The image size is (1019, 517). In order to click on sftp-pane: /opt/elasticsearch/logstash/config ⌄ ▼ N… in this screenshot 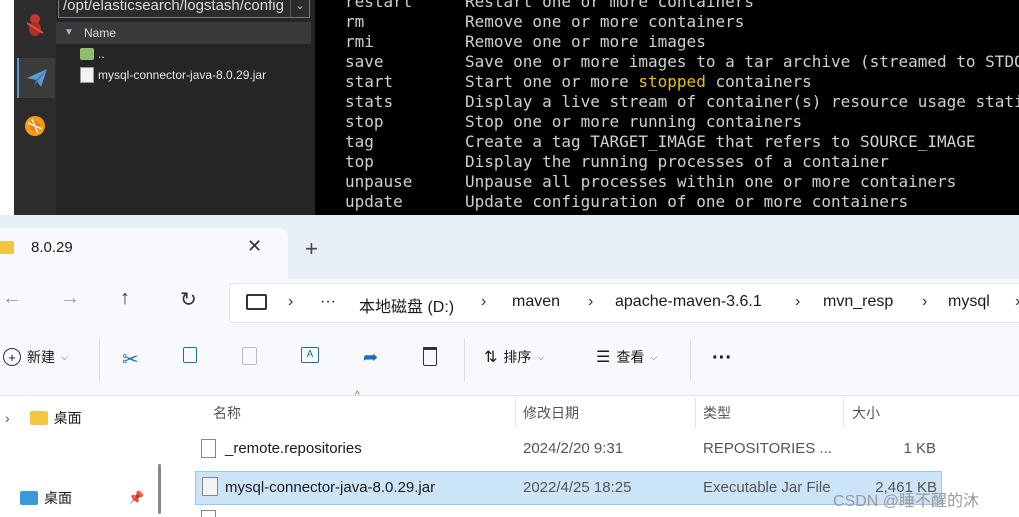, I will do `click(157, 107)`.